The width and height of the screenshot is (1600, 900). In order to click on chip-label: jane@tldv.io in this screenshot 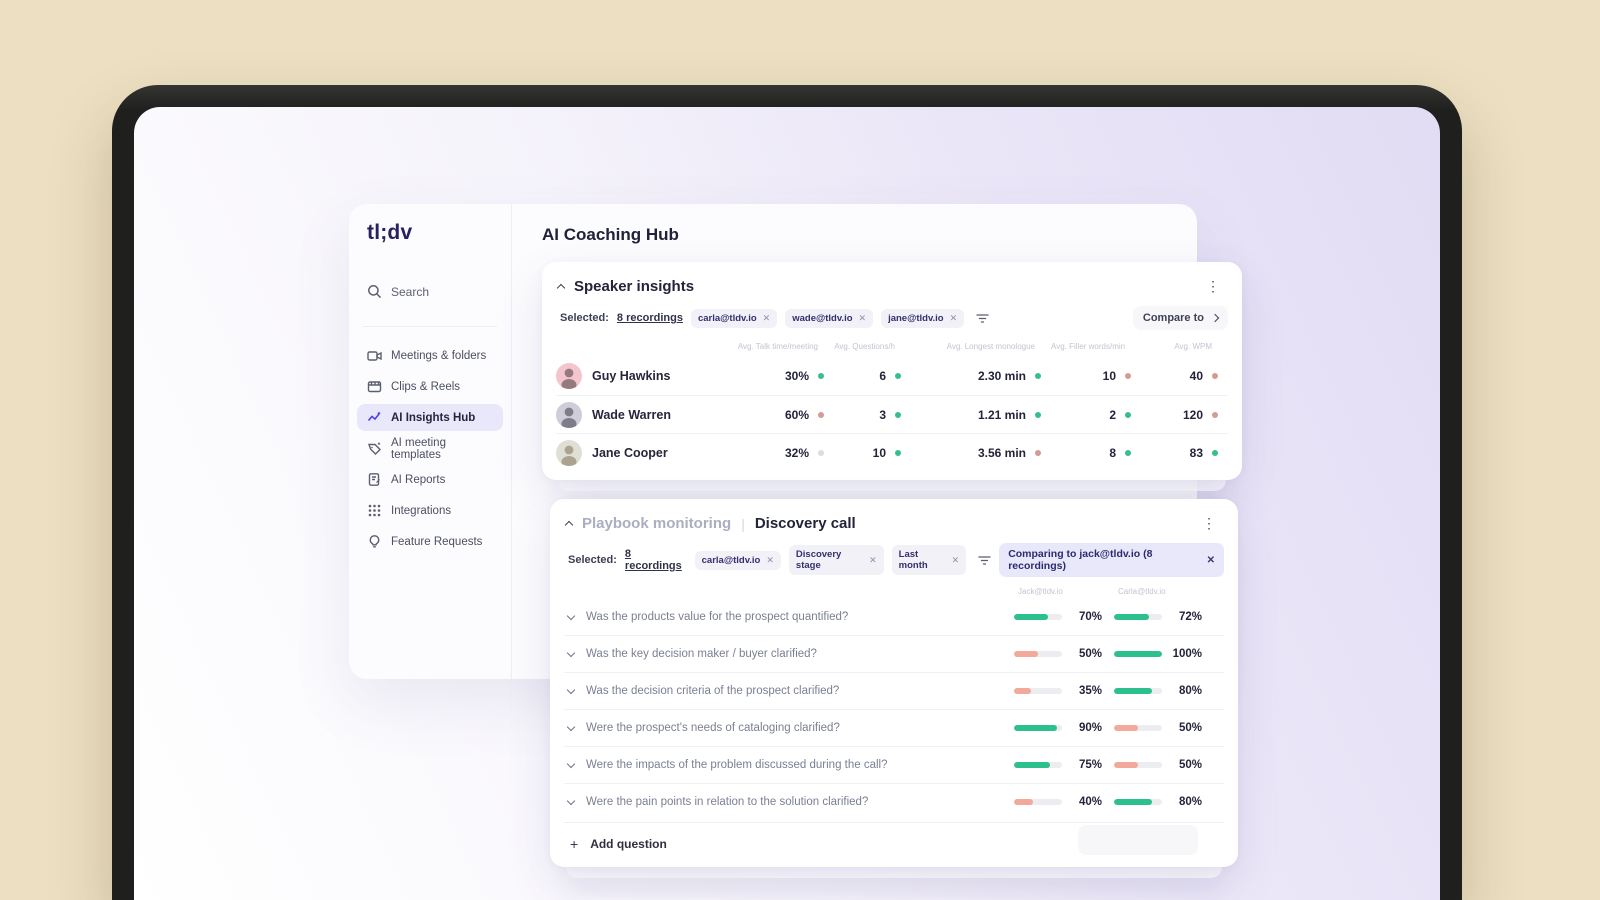, I will do `click(916, 318)`.